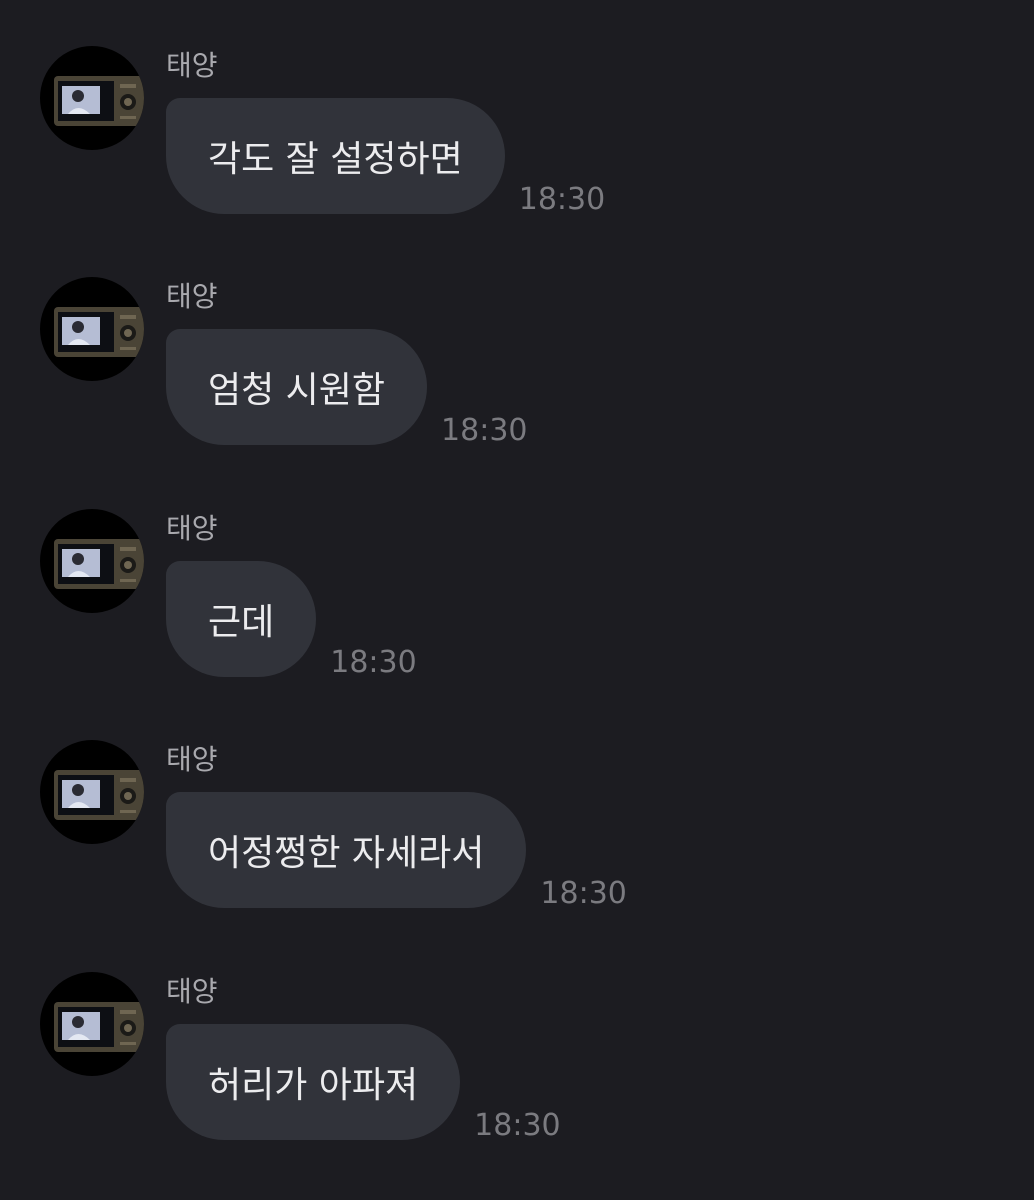 The image size is (1034, 1200). I want to click on message-row: 근데 18:30, so click(291, 620).